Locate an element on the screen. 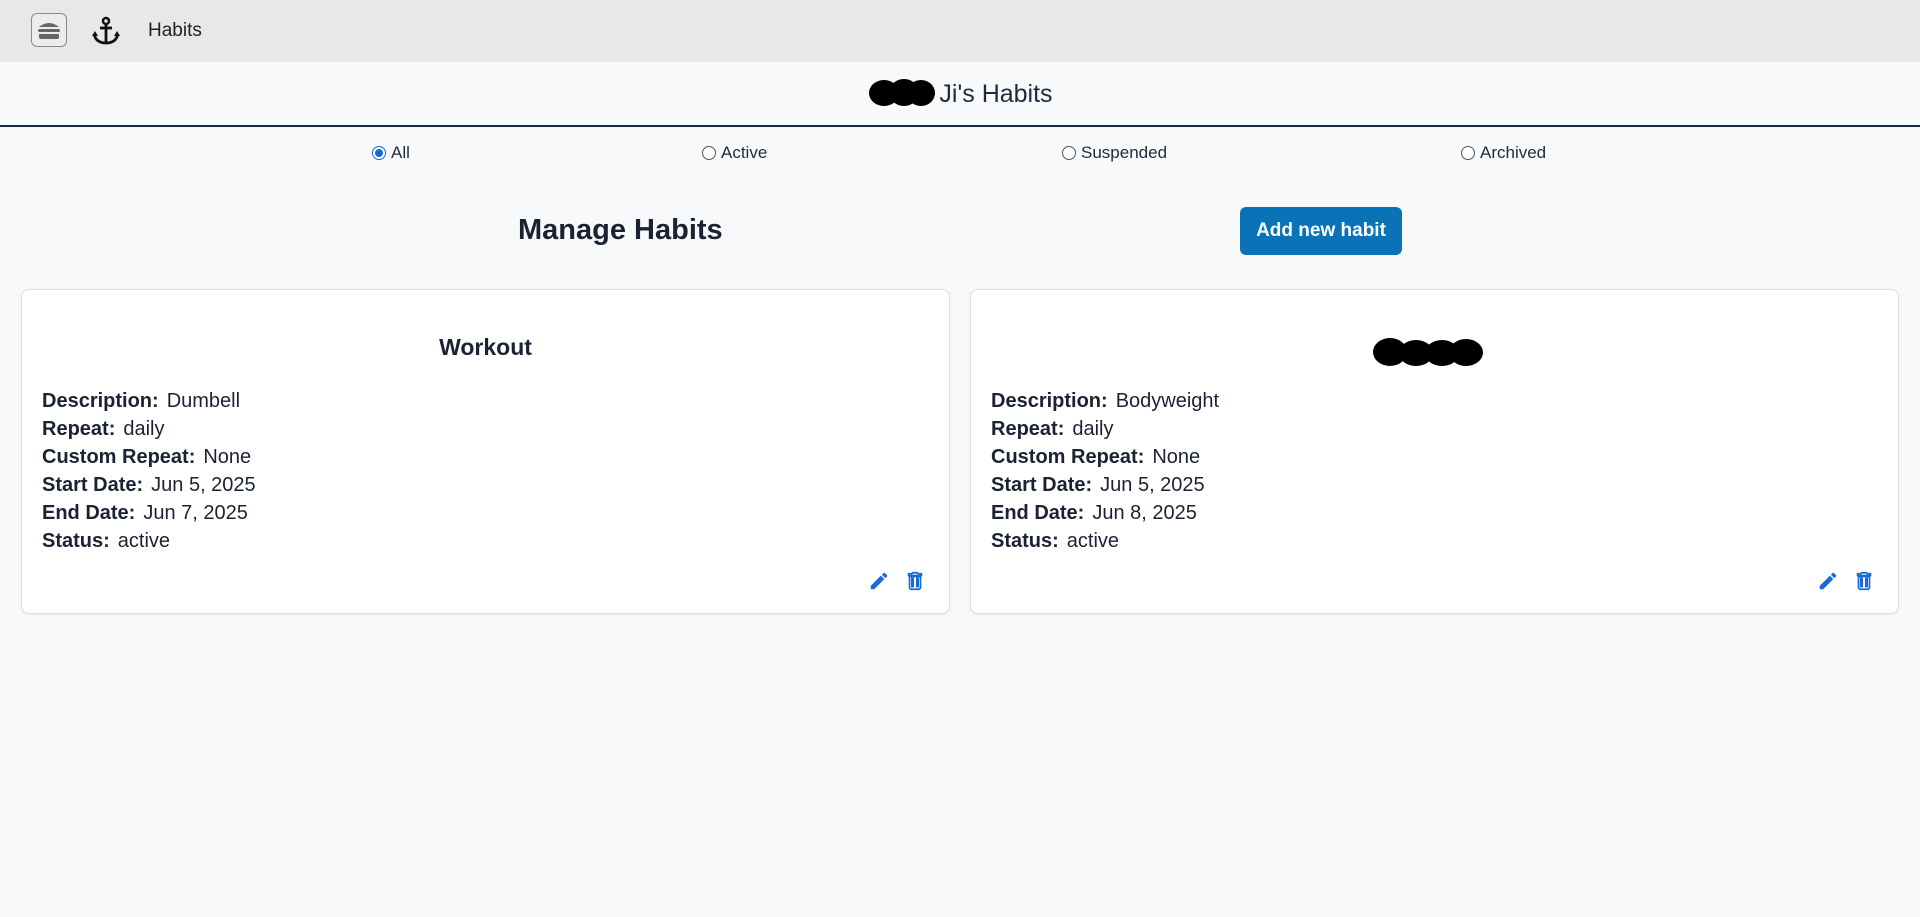 The width and height of the screenshot is (1920, 917). page-header: Ji's Habits is located at coordinates (960, 94).